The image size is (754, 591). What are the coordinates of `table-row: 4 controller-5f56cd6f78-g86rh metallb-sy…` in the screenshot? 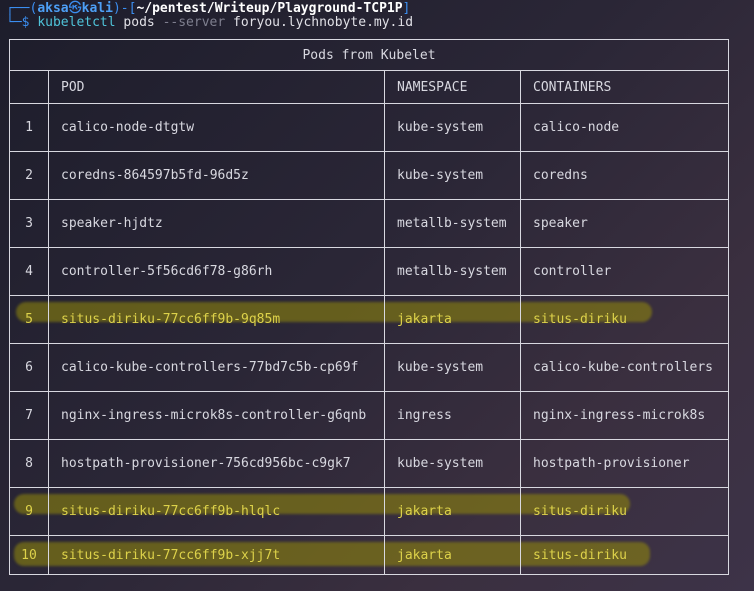 It's located at (369, 272).